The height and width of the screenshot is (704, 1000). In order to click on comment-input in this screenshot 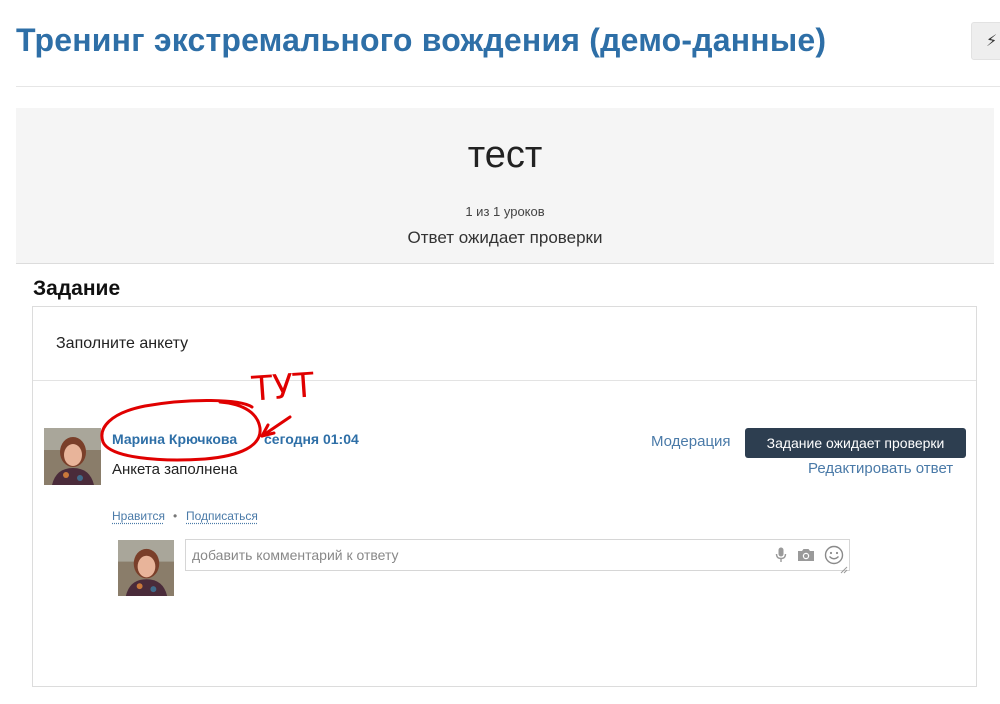, I will do `click(476, 555)`.